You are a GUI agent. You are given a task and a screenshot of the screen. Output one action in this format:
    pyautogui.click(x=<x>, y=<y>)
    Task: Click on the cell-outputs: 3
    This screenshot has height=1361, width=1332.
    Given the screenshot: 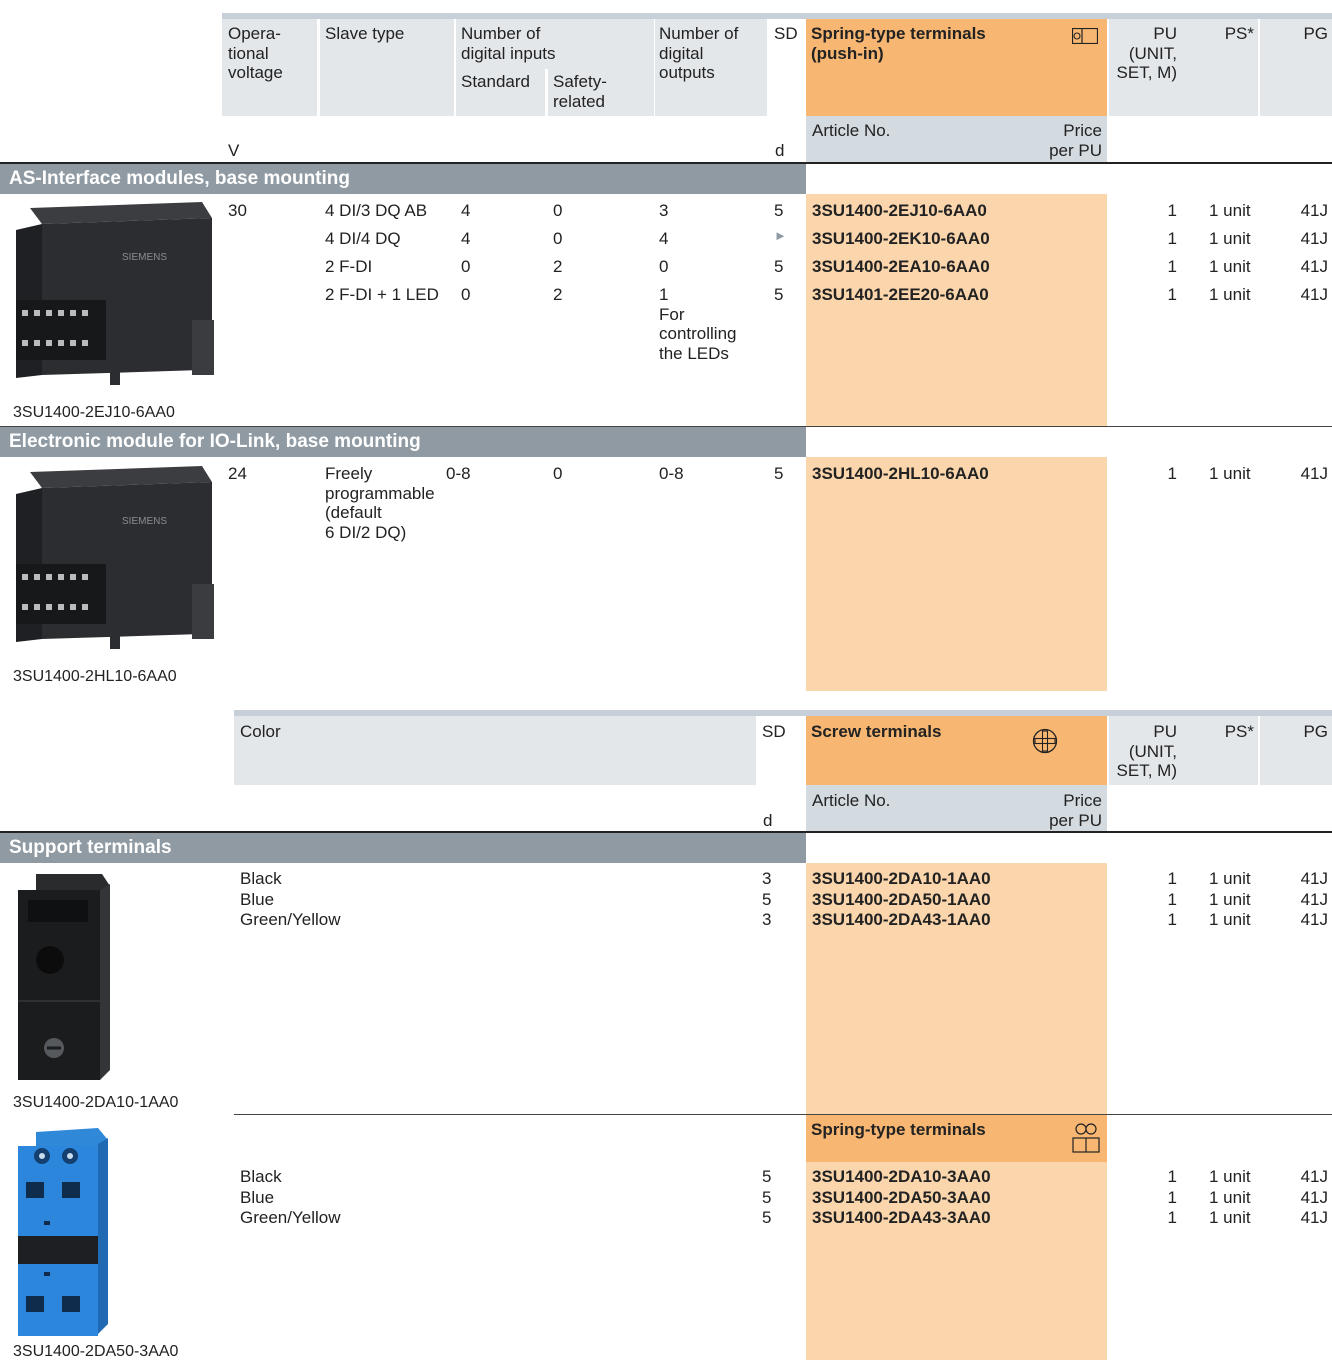 What is the action you would take?
    pyautogui.click(x=664, y=210)
    